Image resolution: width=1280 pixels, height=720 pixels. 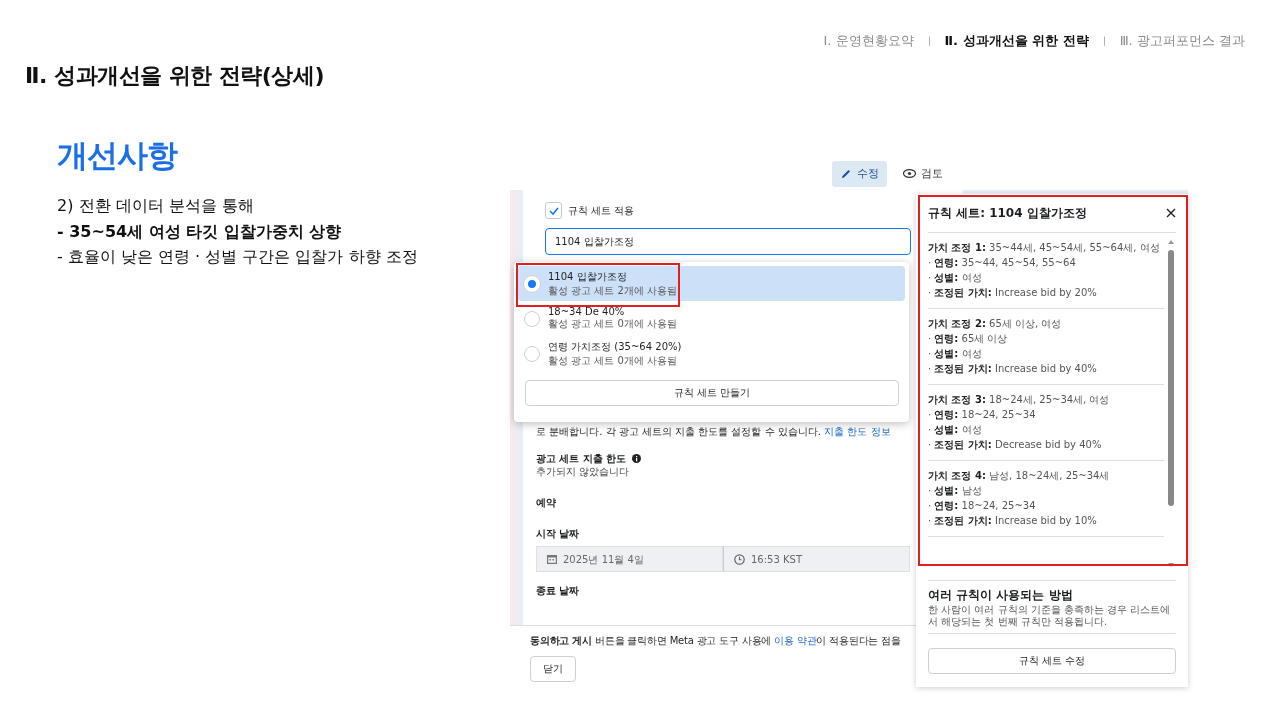 What do you see at coordinates (558, 590) in the screenshot?
I see `field-label: 종료 날짜` at bounding box center [558, 590].